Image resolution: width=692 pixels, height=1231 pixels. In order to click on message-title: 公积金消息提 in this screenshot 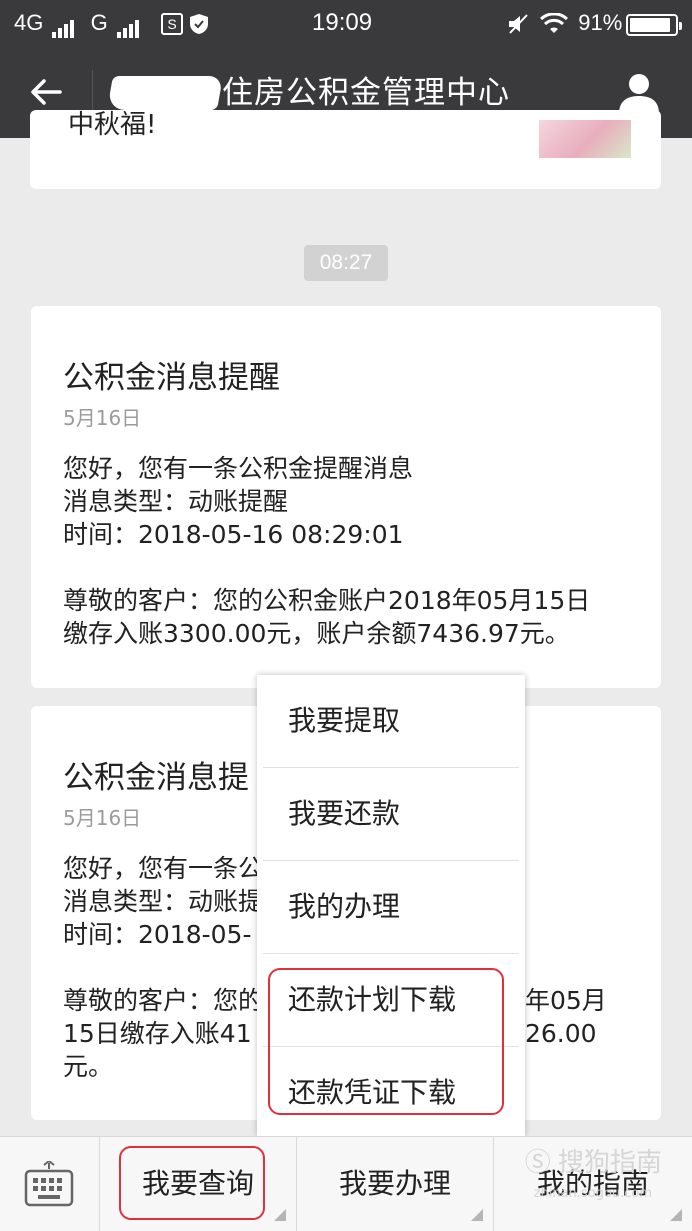, I will do `click(156, 778)`.